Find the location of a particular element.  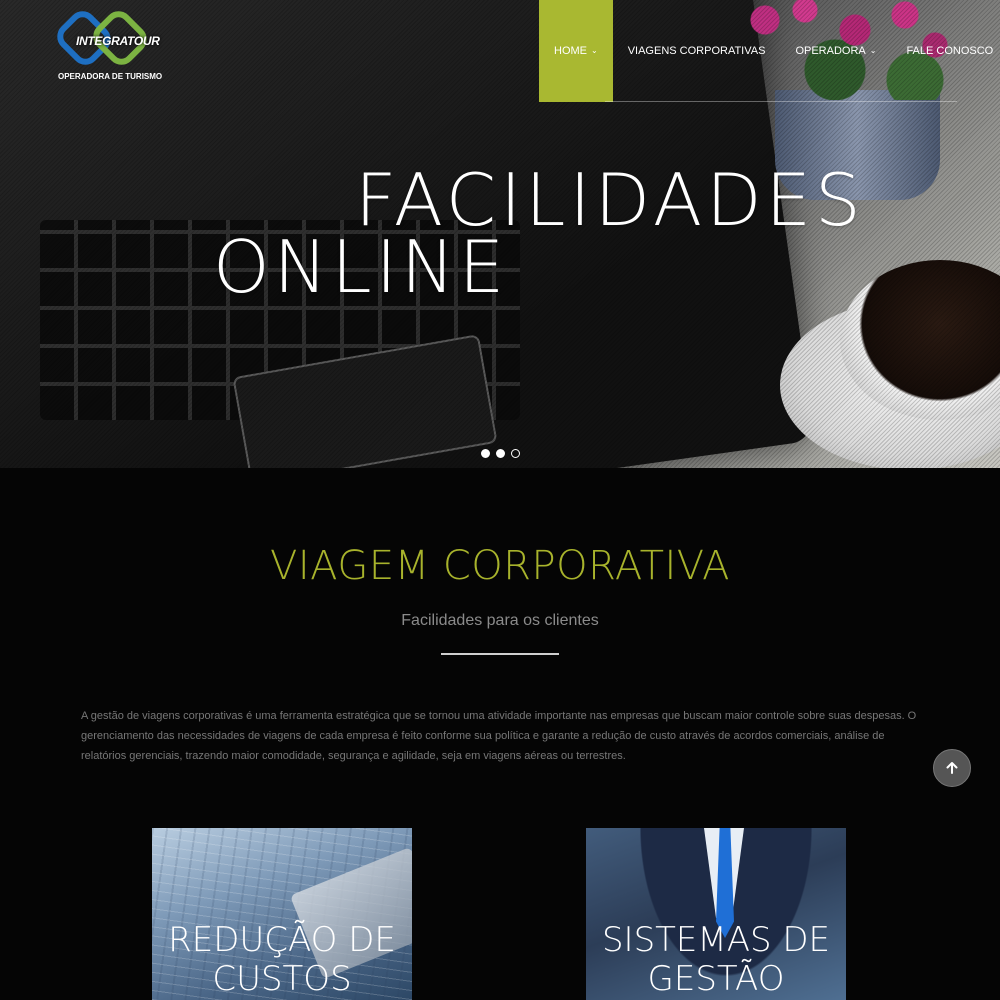

brand-name: INTEGRATOUR is located at coordinates (118, 41).